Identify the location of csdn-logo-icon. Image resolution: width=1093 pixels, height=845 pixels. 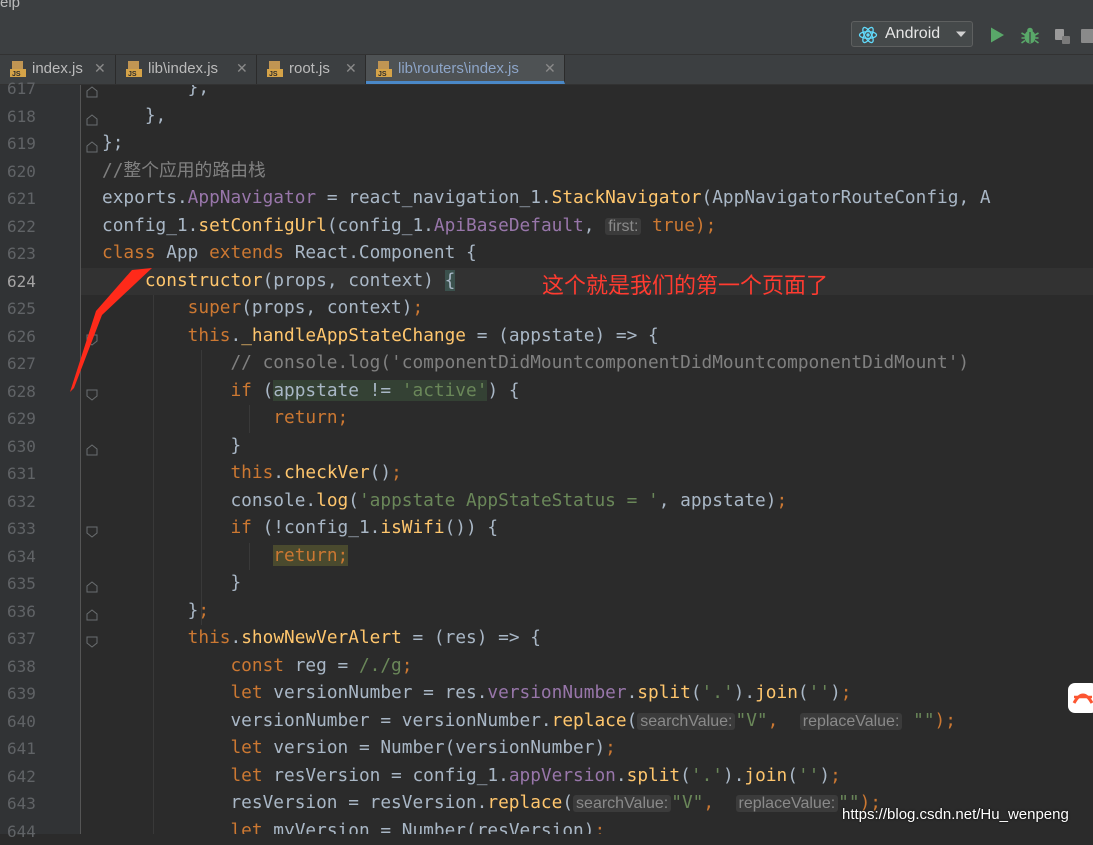
(1080, 698).